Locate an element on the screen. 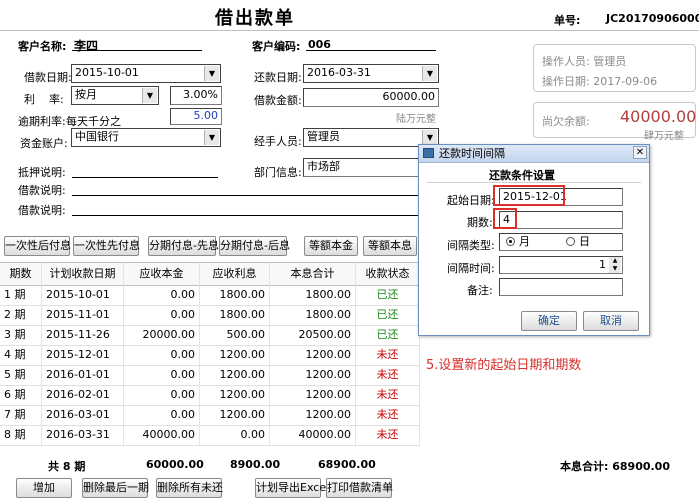 The height and width of the screenshot is (499, 699). loan-note-underline is located at coordinates (247, 195).